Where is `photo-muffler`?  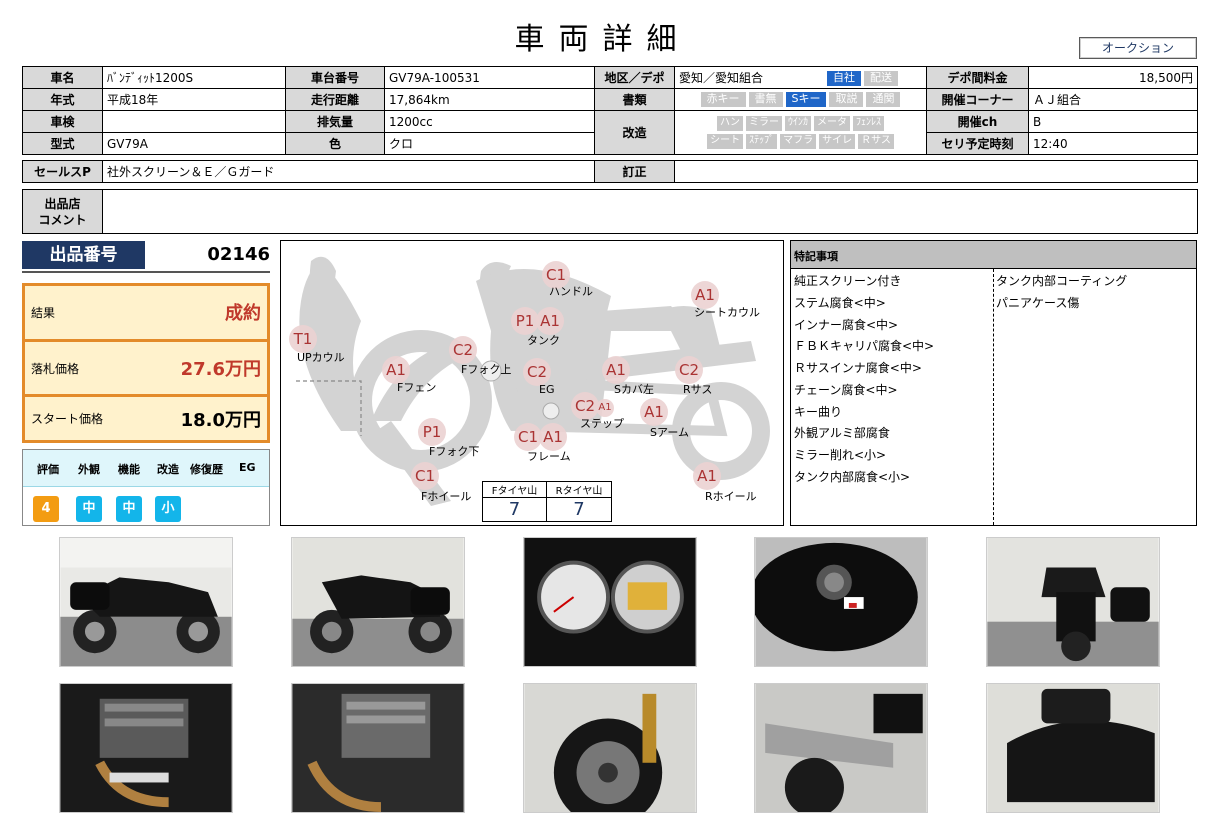
photo-muffler is located at coordinates (841, 748).